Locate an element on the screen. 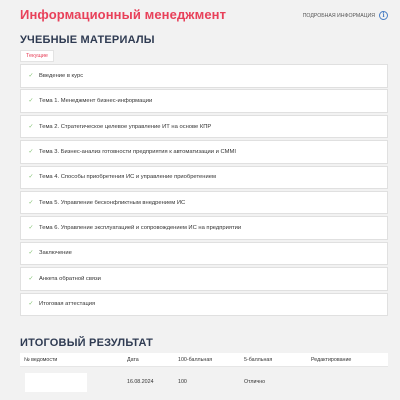 This screenshot has width=400, height=400. lesson-label: Введение в курс is located at coordinates (61, 75).